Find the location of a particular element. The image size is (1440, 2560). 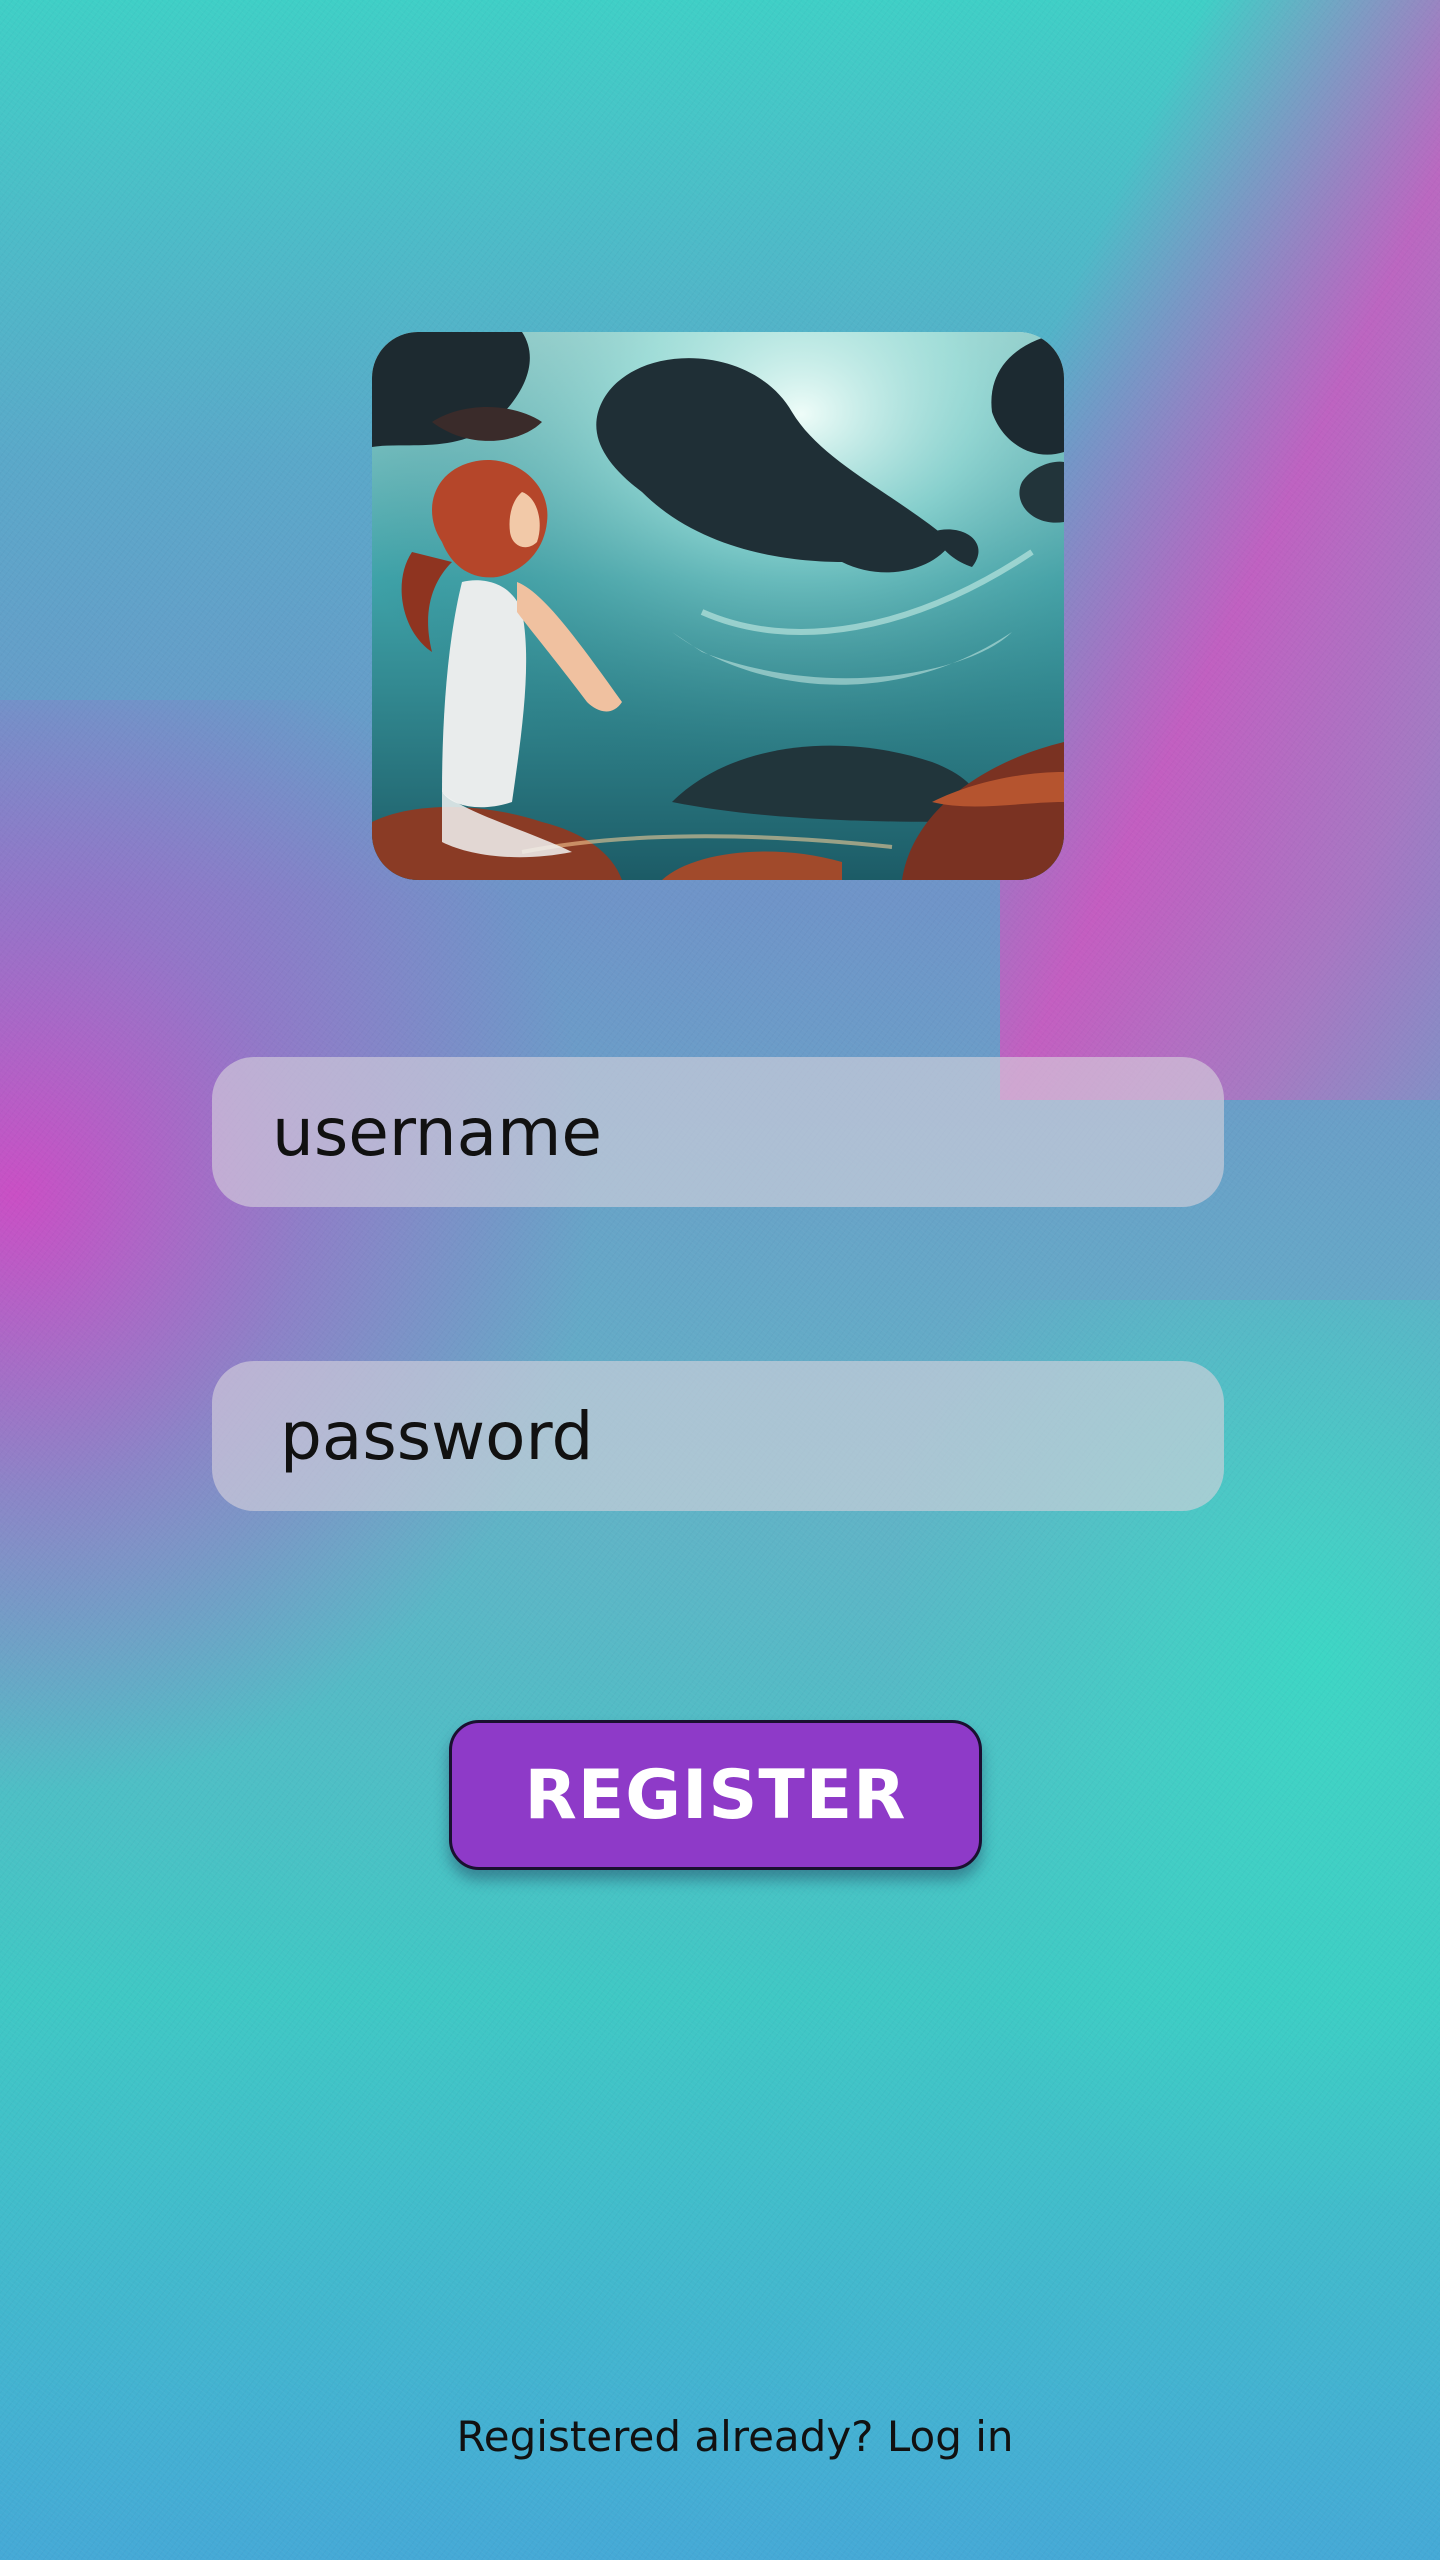

register-button: REGISTER is located at coordinates (715, 1795).